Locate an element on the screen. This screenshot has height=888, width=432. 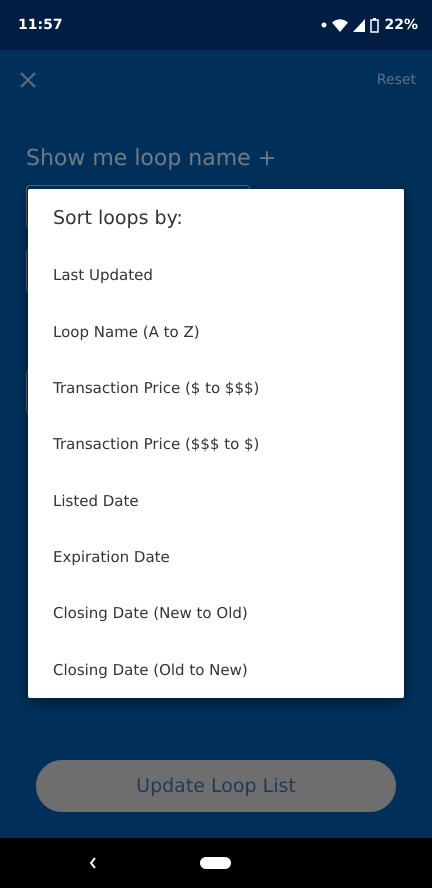
sort-option: Loop Name (A to Z) is located at coordinates (228, 331).